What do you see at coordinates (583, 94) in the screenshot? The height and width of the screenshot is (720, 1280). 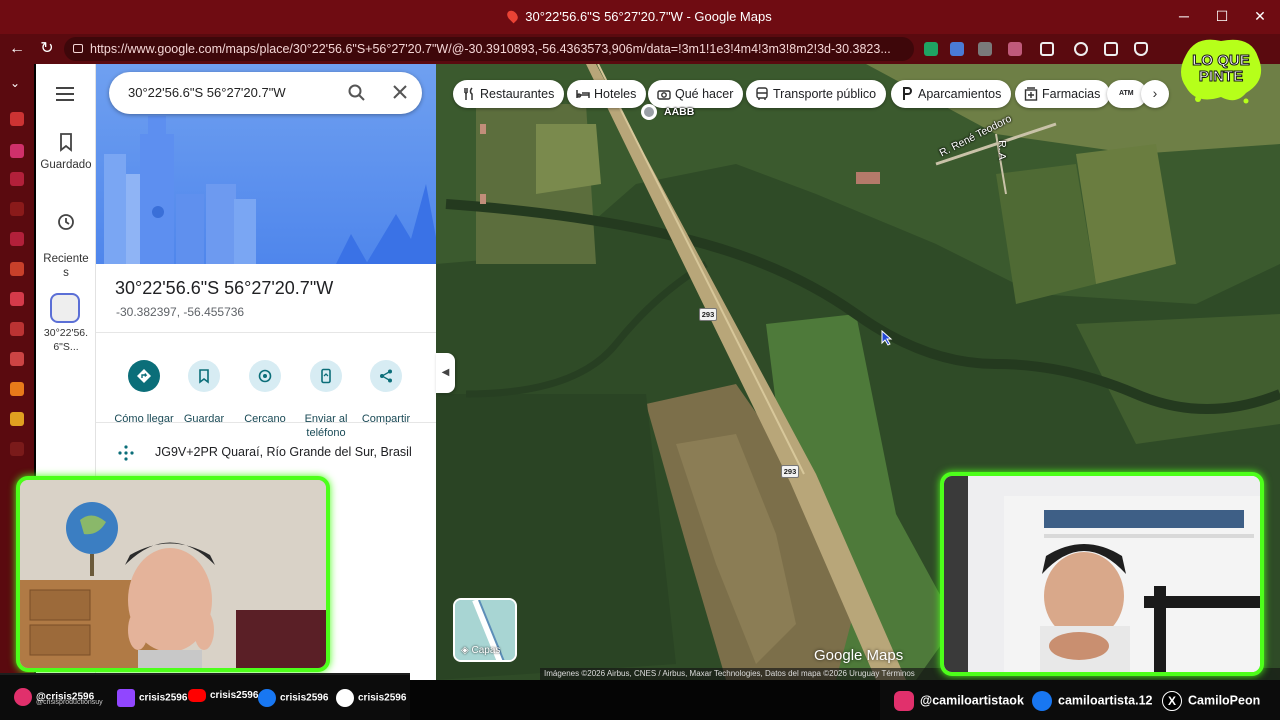 I see `bed-icon` at bounding box center [583, 94].